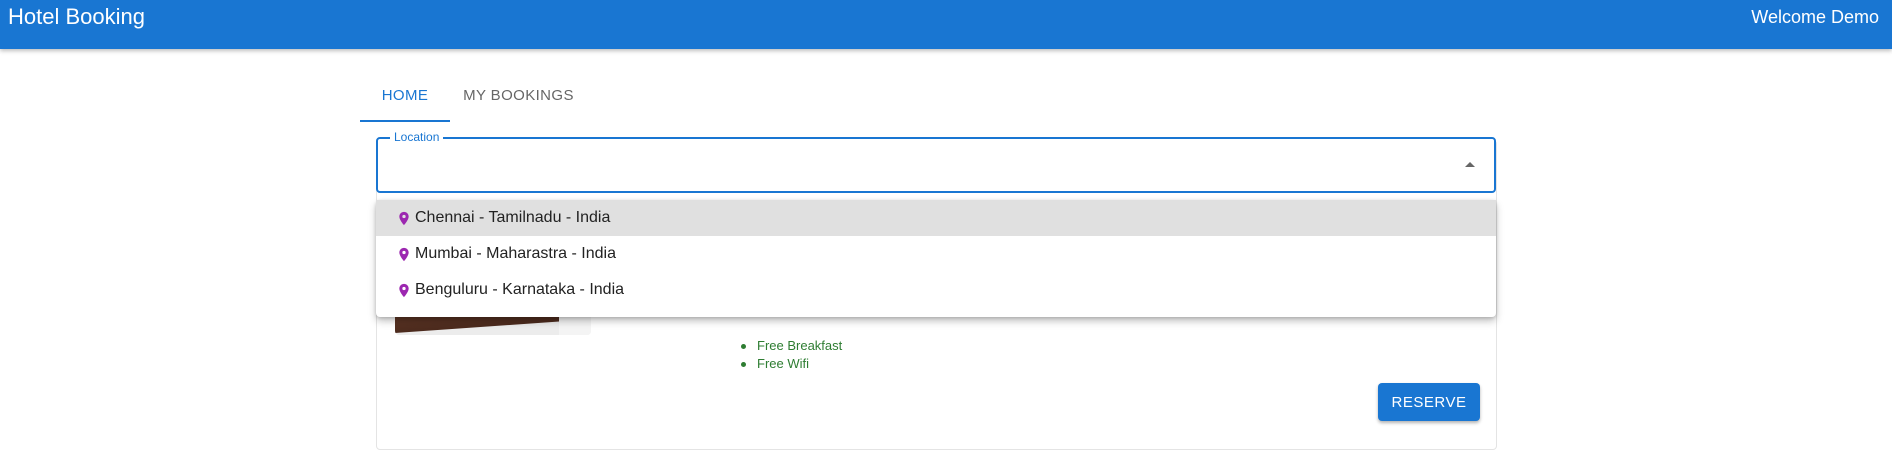 The image size is (1892, 450). What do you see at coordinates (936, 290) in the screenshot?
I see `location-option-benguluru: Benguluru - Karnataka - India` at bounding box center [936, 290].